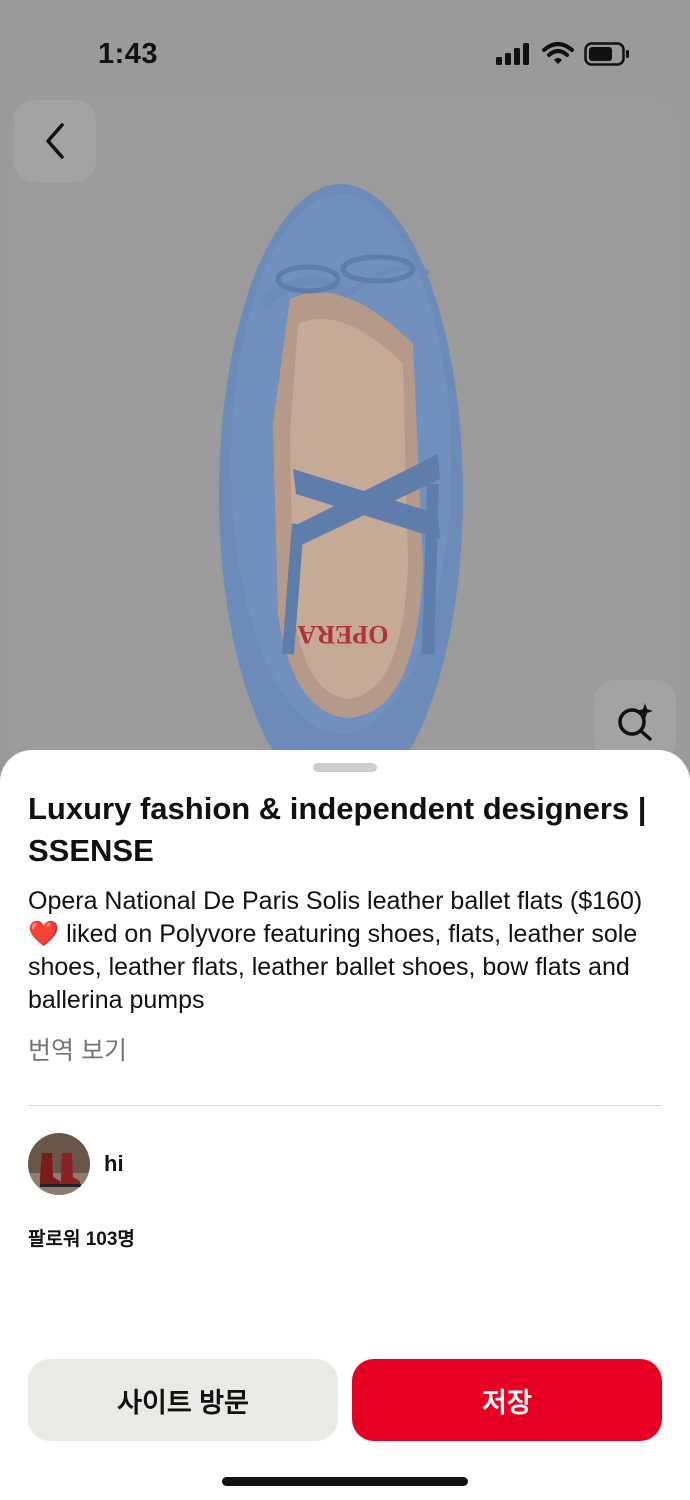 Image resolution: width=690 pixels, height=1500 pixels. Describe the element at coordinates (77, 1049) in the screenshot. I see `translate-link: 번역 보기` at that location.